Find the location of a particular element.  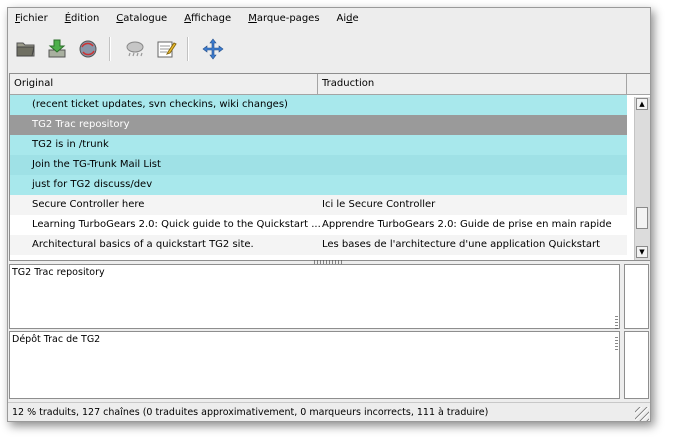

move-icon is located at coordinates (213, 49).